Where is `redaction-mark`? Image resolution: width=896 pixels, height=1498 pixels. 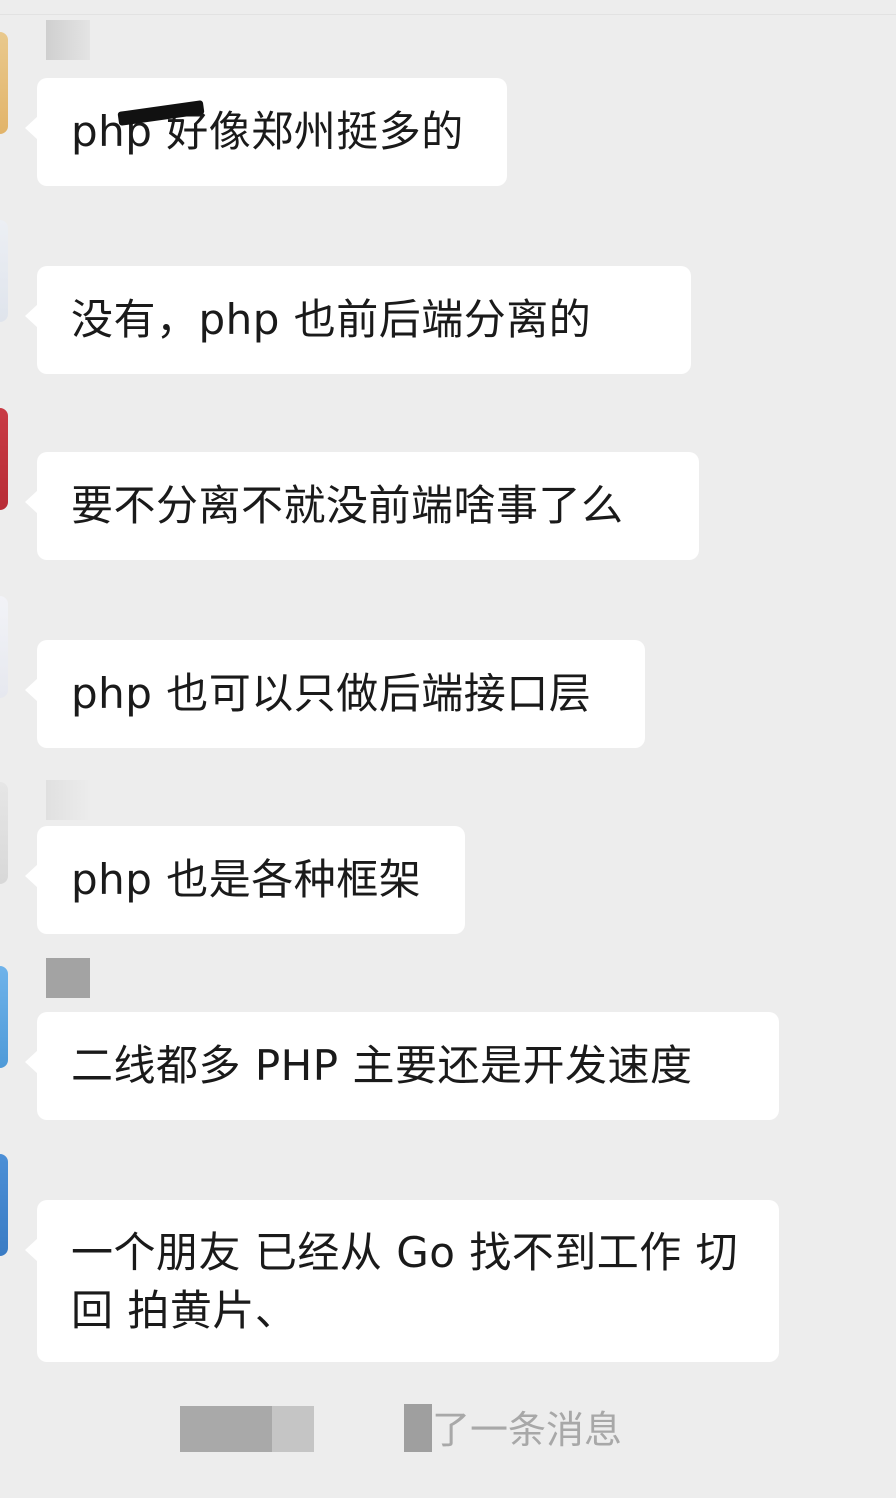
redaction-mark is located at coordinates (418, 1428).